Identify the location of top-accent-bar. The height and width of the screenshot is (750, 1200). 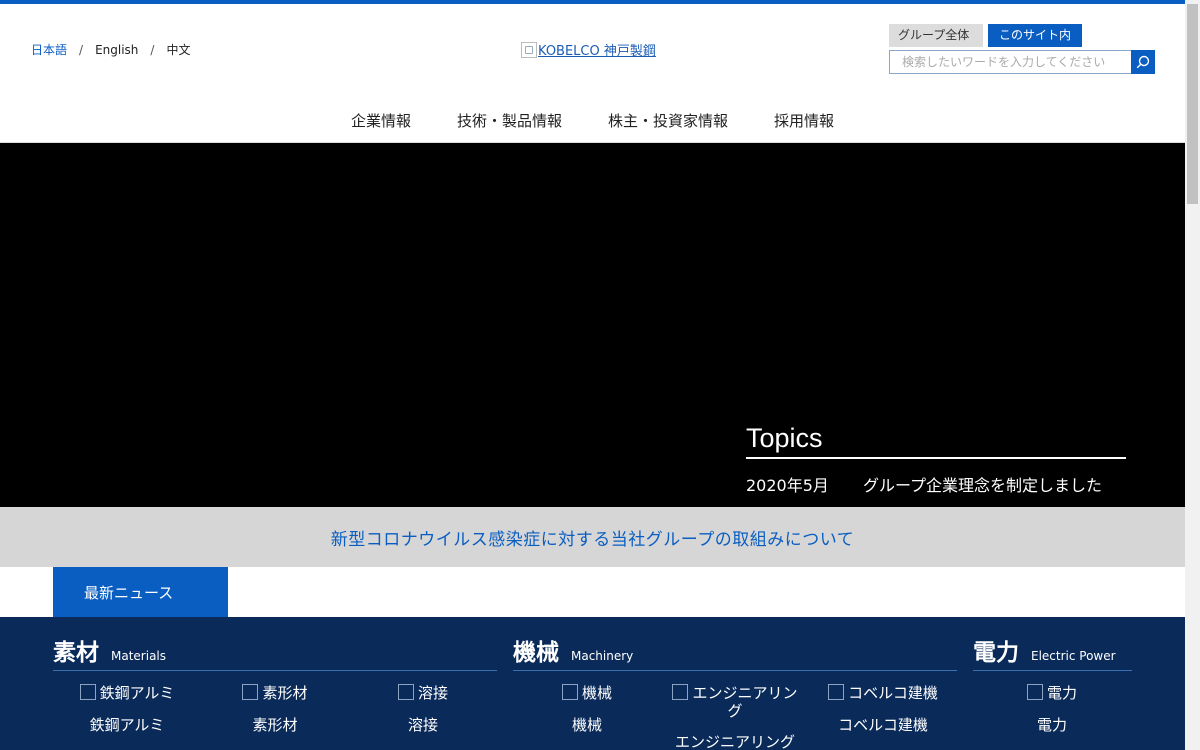
(600, 2).